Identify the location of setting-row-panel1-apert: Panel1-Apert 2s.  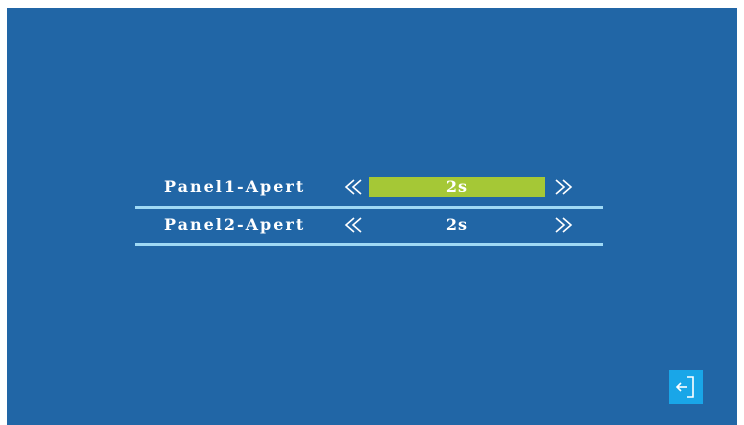
(370, 187).